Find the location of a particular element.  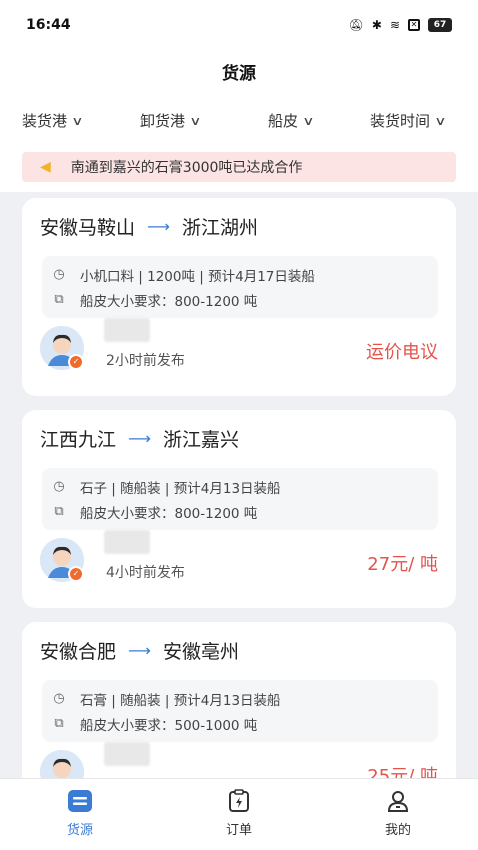

tab-orders: 订单 is located at coordinates (239, 813).